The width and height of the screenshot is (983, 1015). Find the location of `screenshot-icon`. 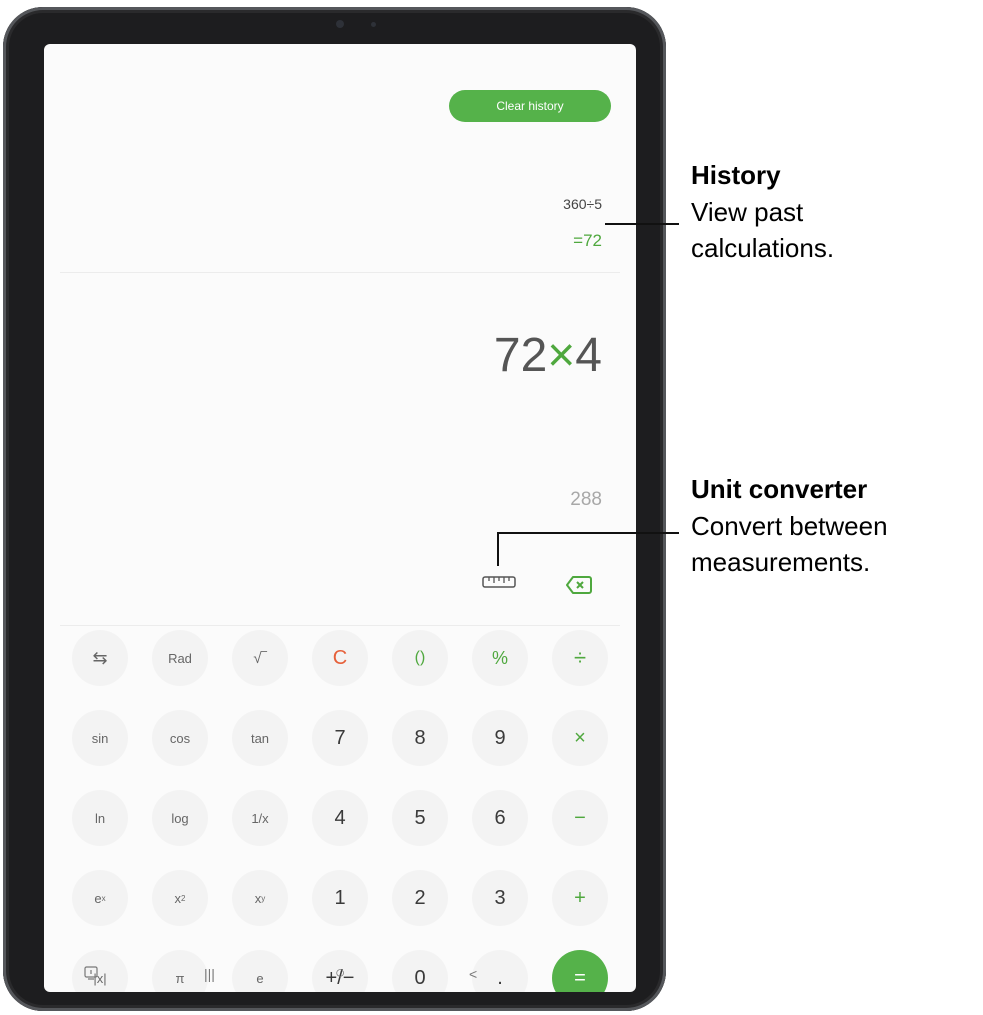

screenshot-icon is located at coordinates (91, 973).